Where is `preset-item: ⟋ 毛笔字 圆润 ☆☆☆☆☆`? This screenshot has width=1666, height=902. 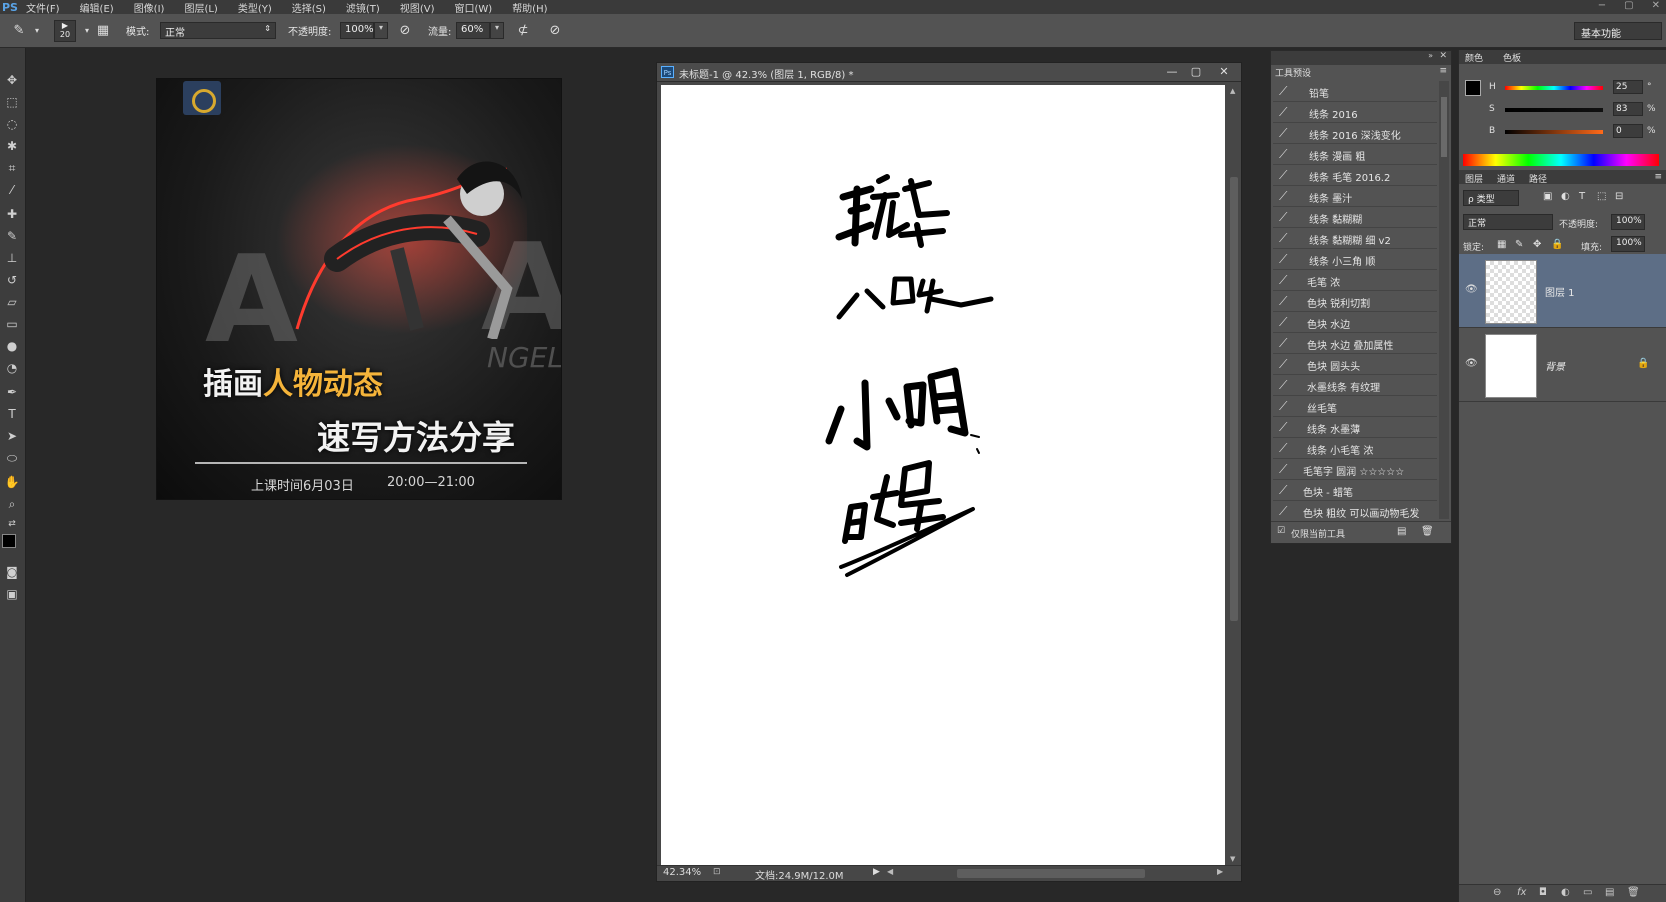 preset-item: ⟋ 毛笔字 圆润 ☆☆☆☆☆ is located at coordinates (1355, 469).